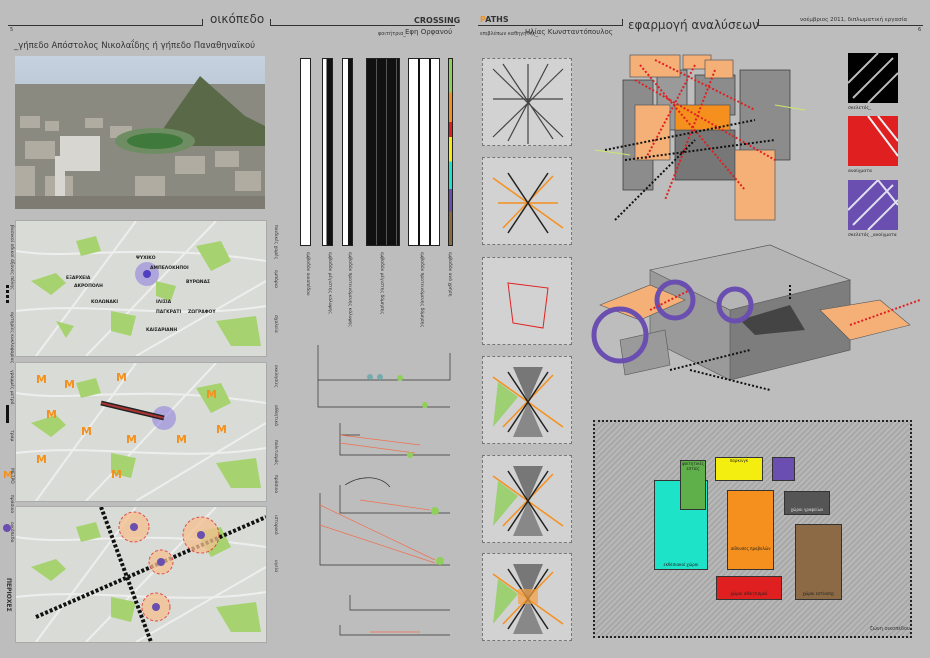  I want to click on map-label: ΚΑΙΣΑΡΙΑΝΗ, so click(161, 330).